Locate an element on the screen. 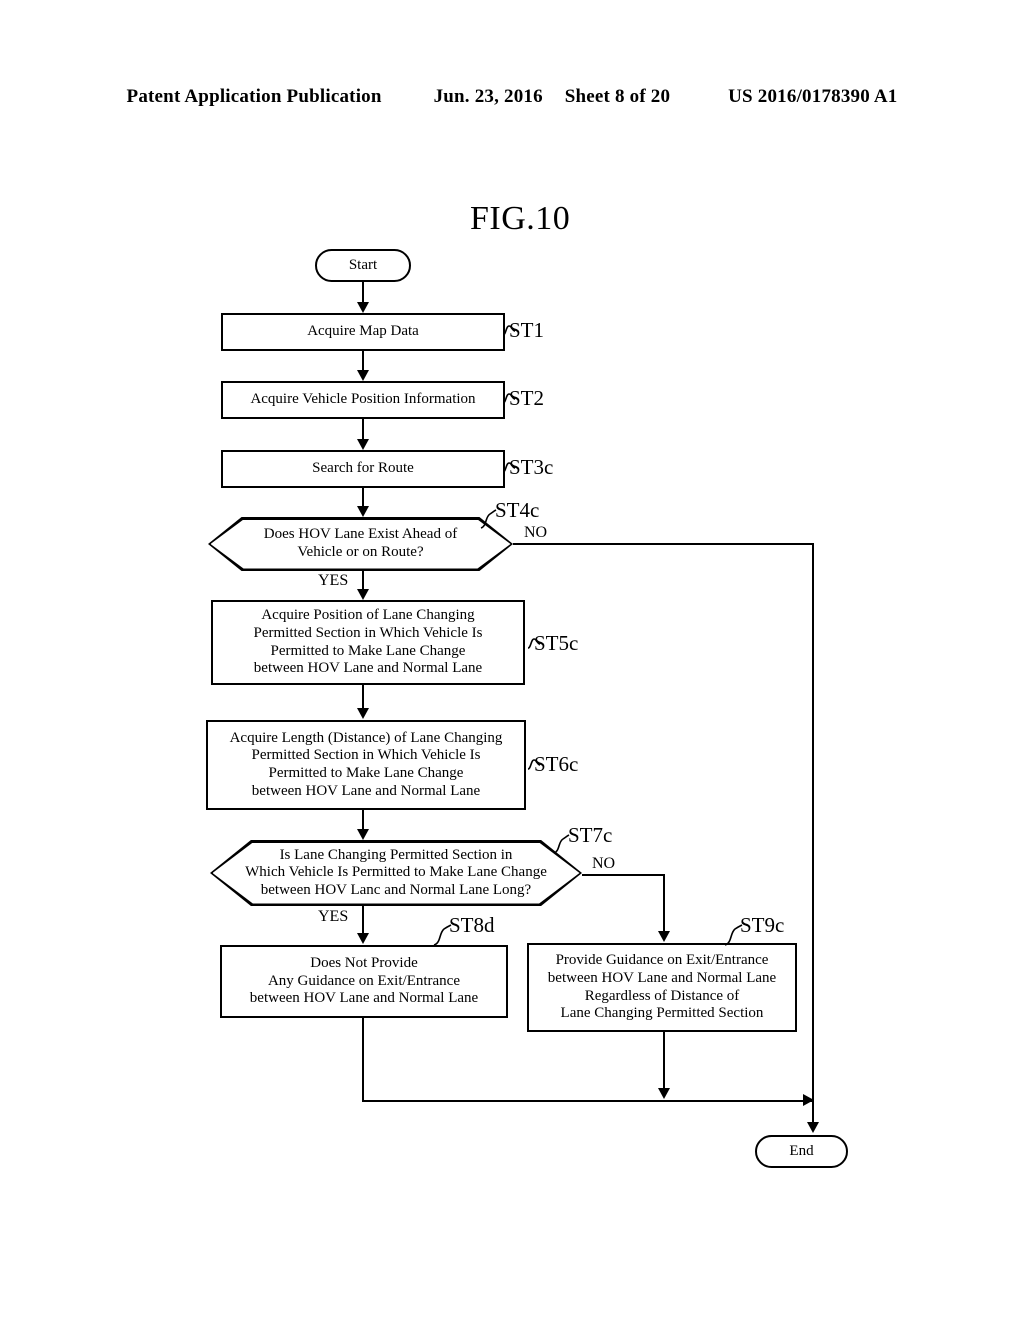 This screenshot has width=1024, height=1320. arrowhead-st2-to-st3c is located at coordinates (363, 444).